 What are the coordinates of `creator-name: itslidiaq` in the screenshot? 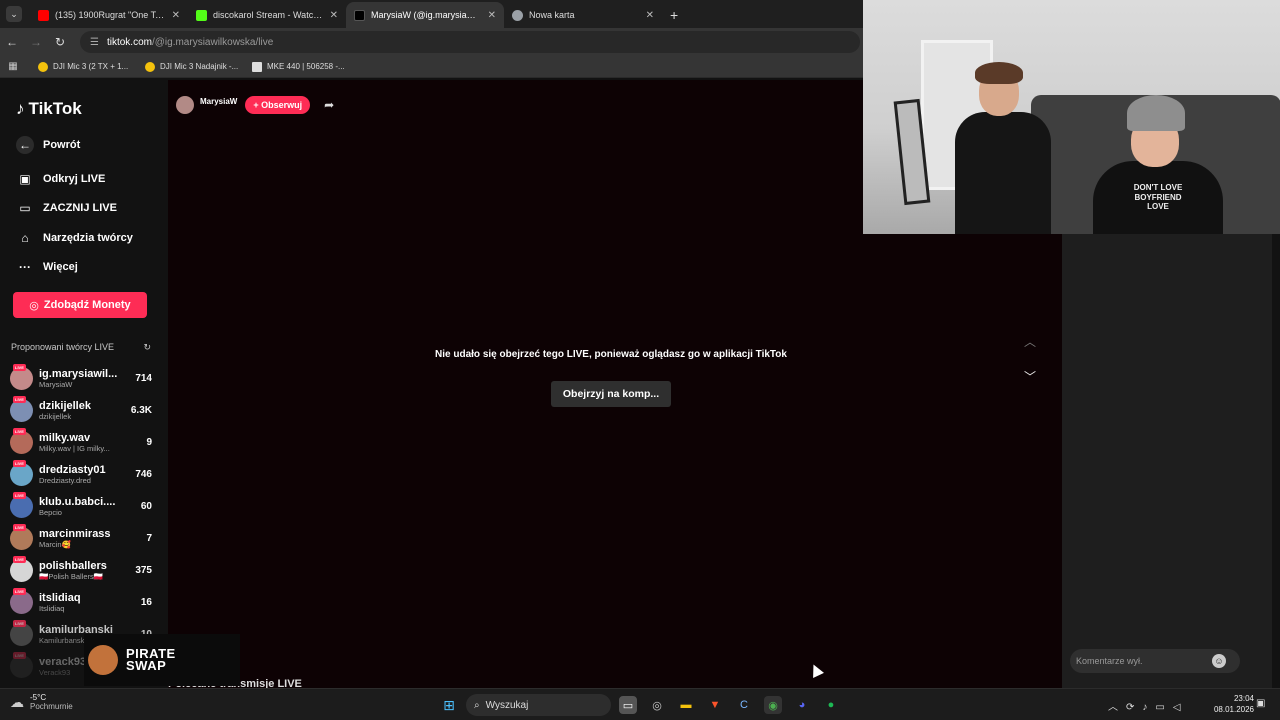 It's located at (60, 597).